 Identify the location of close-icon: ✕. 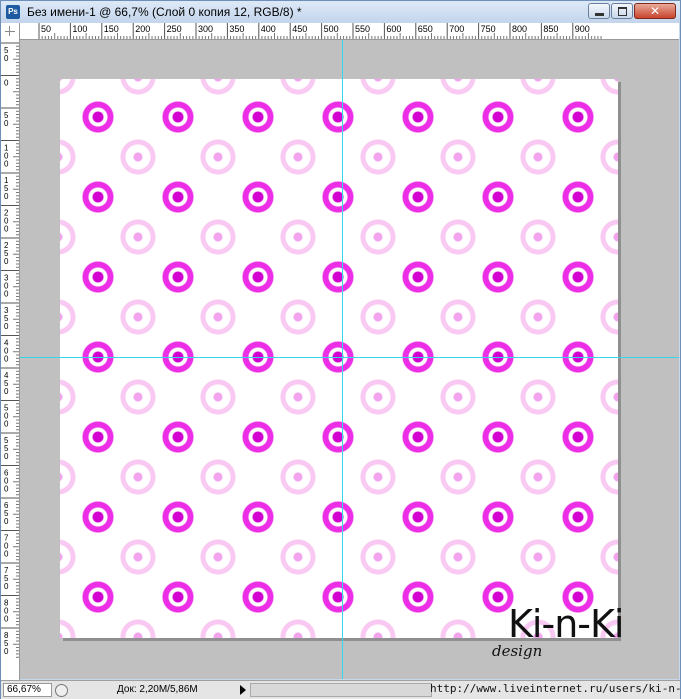
(655, 11).